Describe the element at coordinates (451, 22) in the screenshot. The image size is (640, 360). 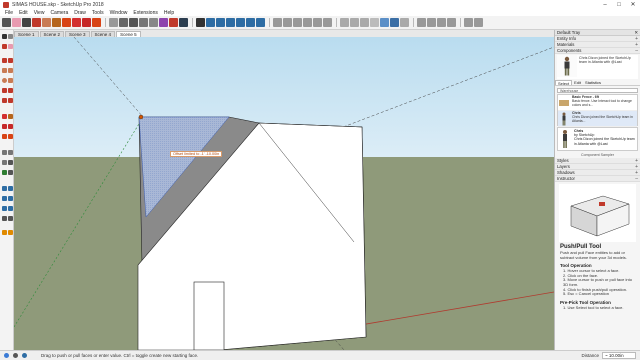
I see `section-fill-icon` at that location.